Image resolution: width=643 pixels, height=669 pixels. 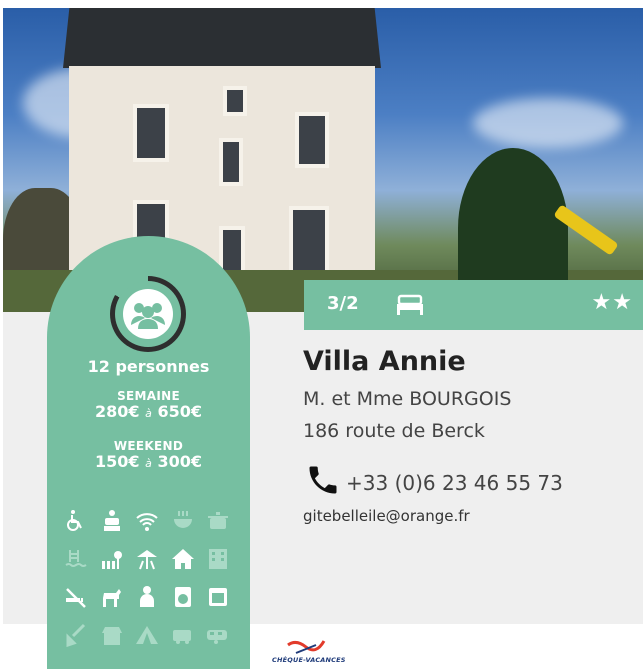 I want to click on week-price-separator: à, so click(x=148, y=413).